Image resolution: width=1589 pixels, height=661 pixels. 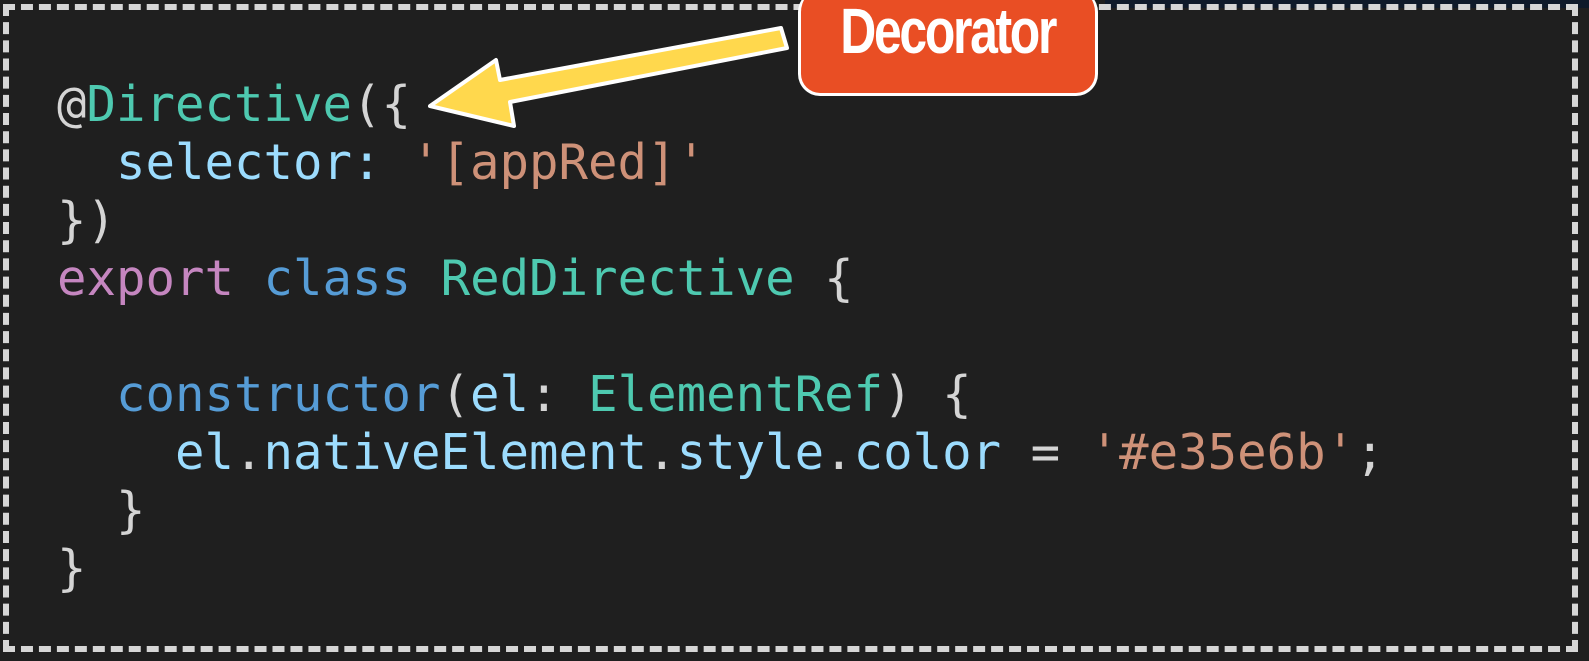 I want to click on callout-arrow, so click(x=608, y=77).